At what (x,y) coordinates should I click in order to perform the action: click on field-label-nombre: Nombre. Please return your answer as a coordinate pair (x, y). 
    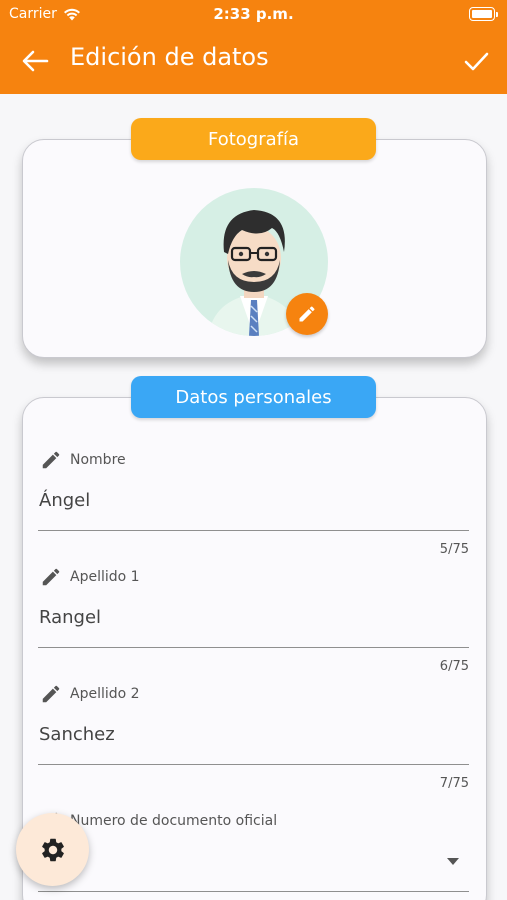
    Looking at the image, I should click on (83, 460).